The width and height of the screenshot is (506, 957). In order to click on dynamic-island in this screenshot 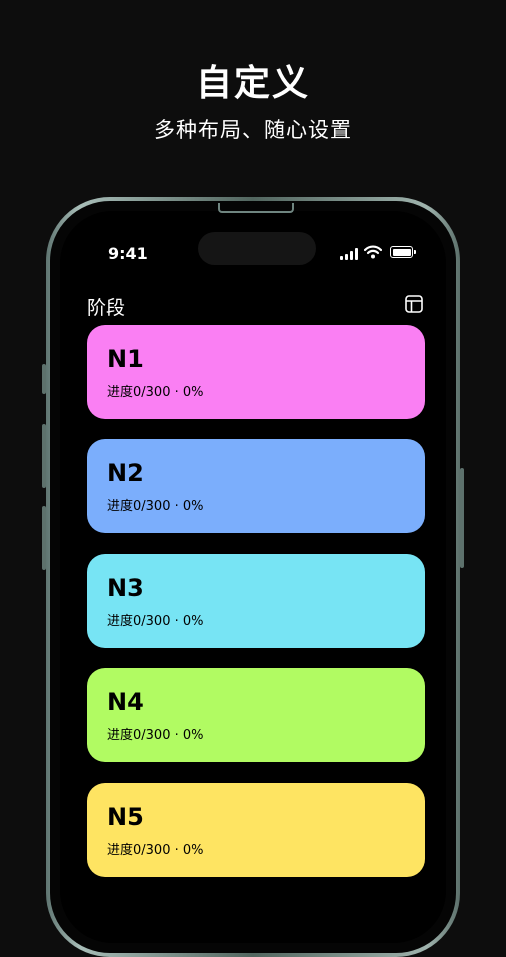, I will do `click(257, 248)`.